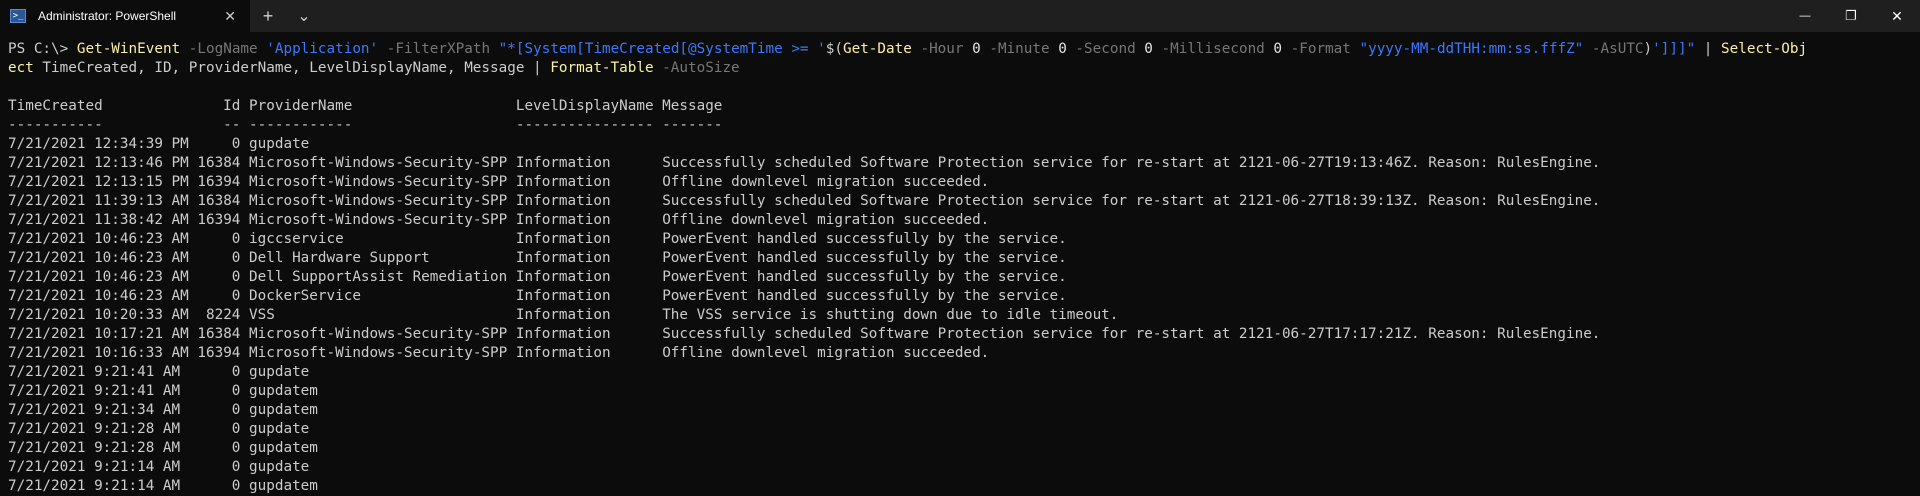 The image size is (1920, 496). What do you see at coordinates (382, 258) in the screenshot?
I see `row-provider: Dell Hardware Support` at bounding box center [382, 258].